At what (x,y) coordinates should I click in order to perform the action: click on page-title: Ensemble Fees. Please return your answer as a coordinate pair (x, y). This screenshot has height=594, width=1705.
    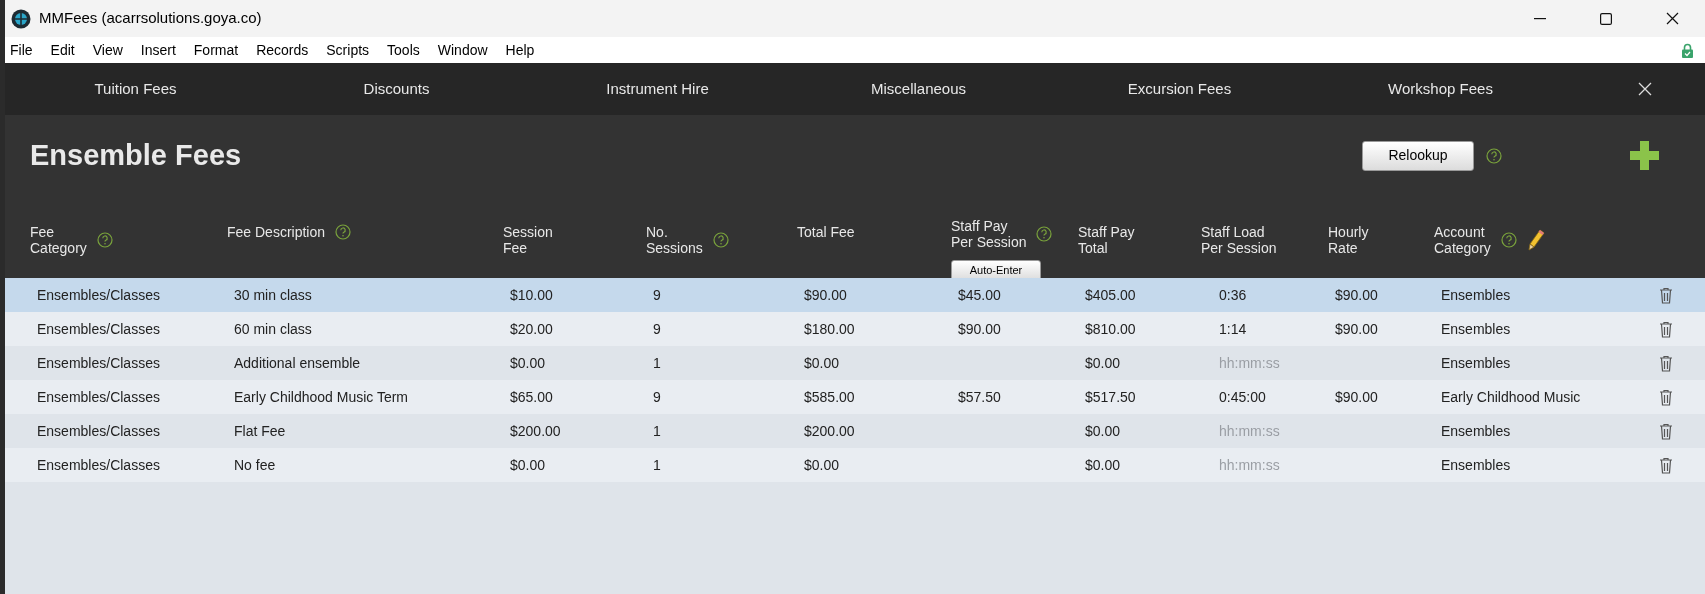
    Looking at the image, I should click on (136, 155).